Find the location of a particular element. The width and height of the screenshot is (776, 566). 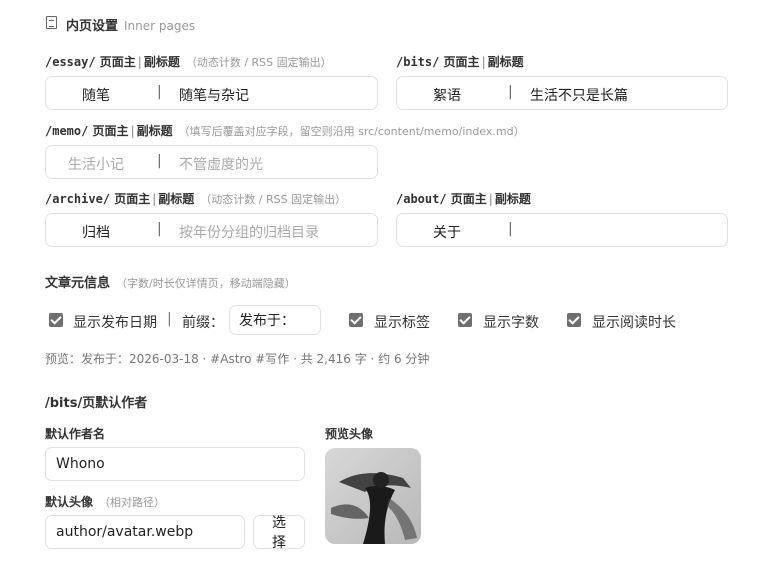

essay-label: /essay/ 页面主 | 副标题 （动态计数 / RSS 固定输出） is located at coordinates (188, 62).